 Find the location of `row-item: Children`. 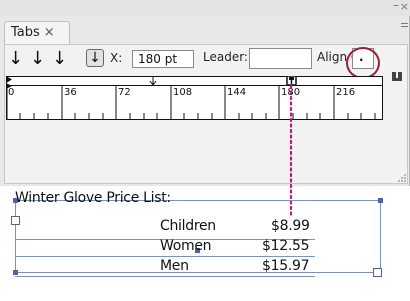

row-item: Children is located at coordinates (188, 226).